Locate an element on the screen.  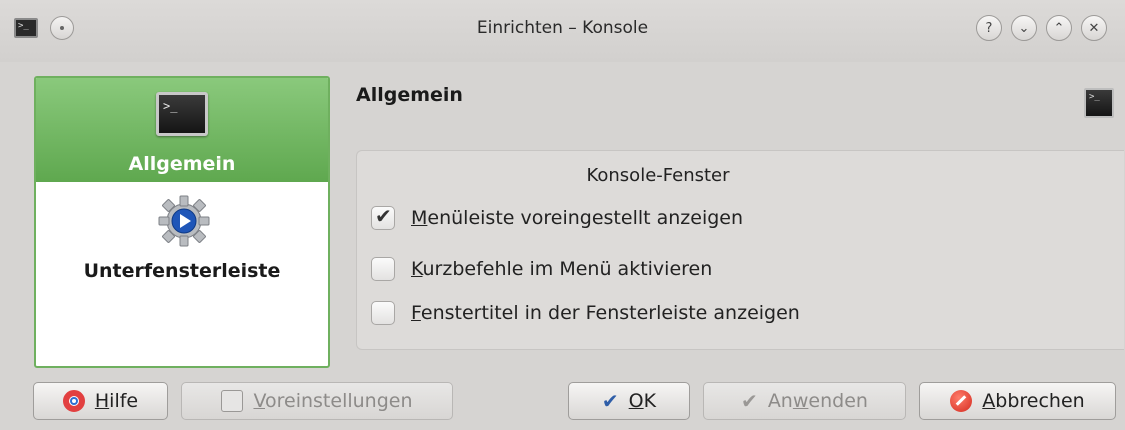
sidebar-item-allgemein: >_ Allgemein is located at coordinates (182, 130).